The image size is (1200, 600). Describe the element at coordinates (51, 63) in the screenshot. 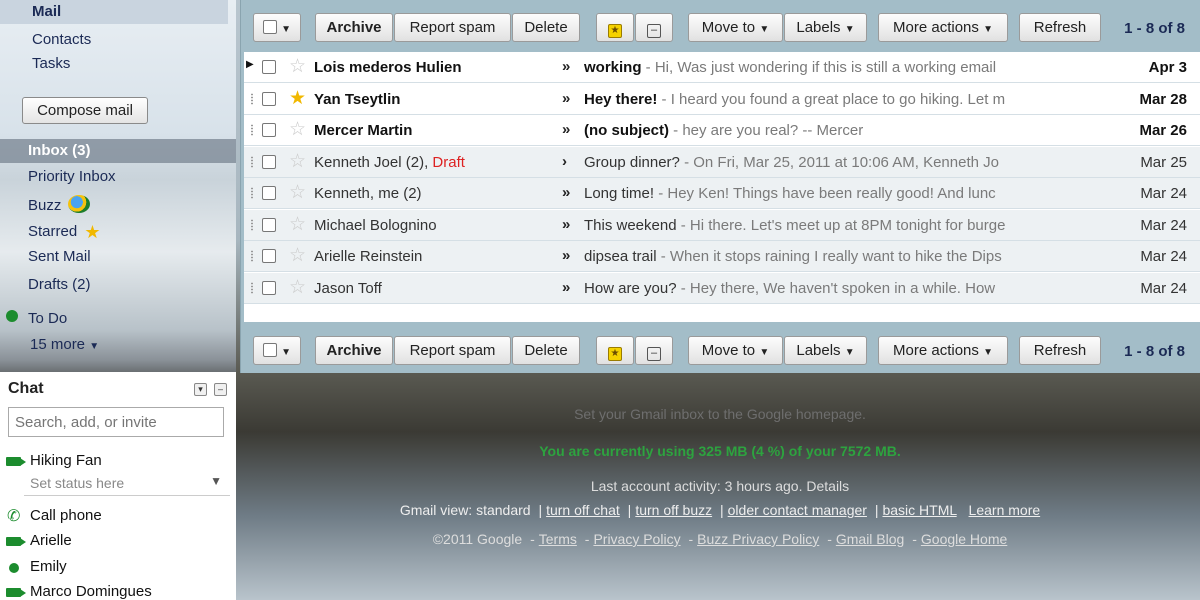

I see `nav-tasks-link: Tasks` at that location.